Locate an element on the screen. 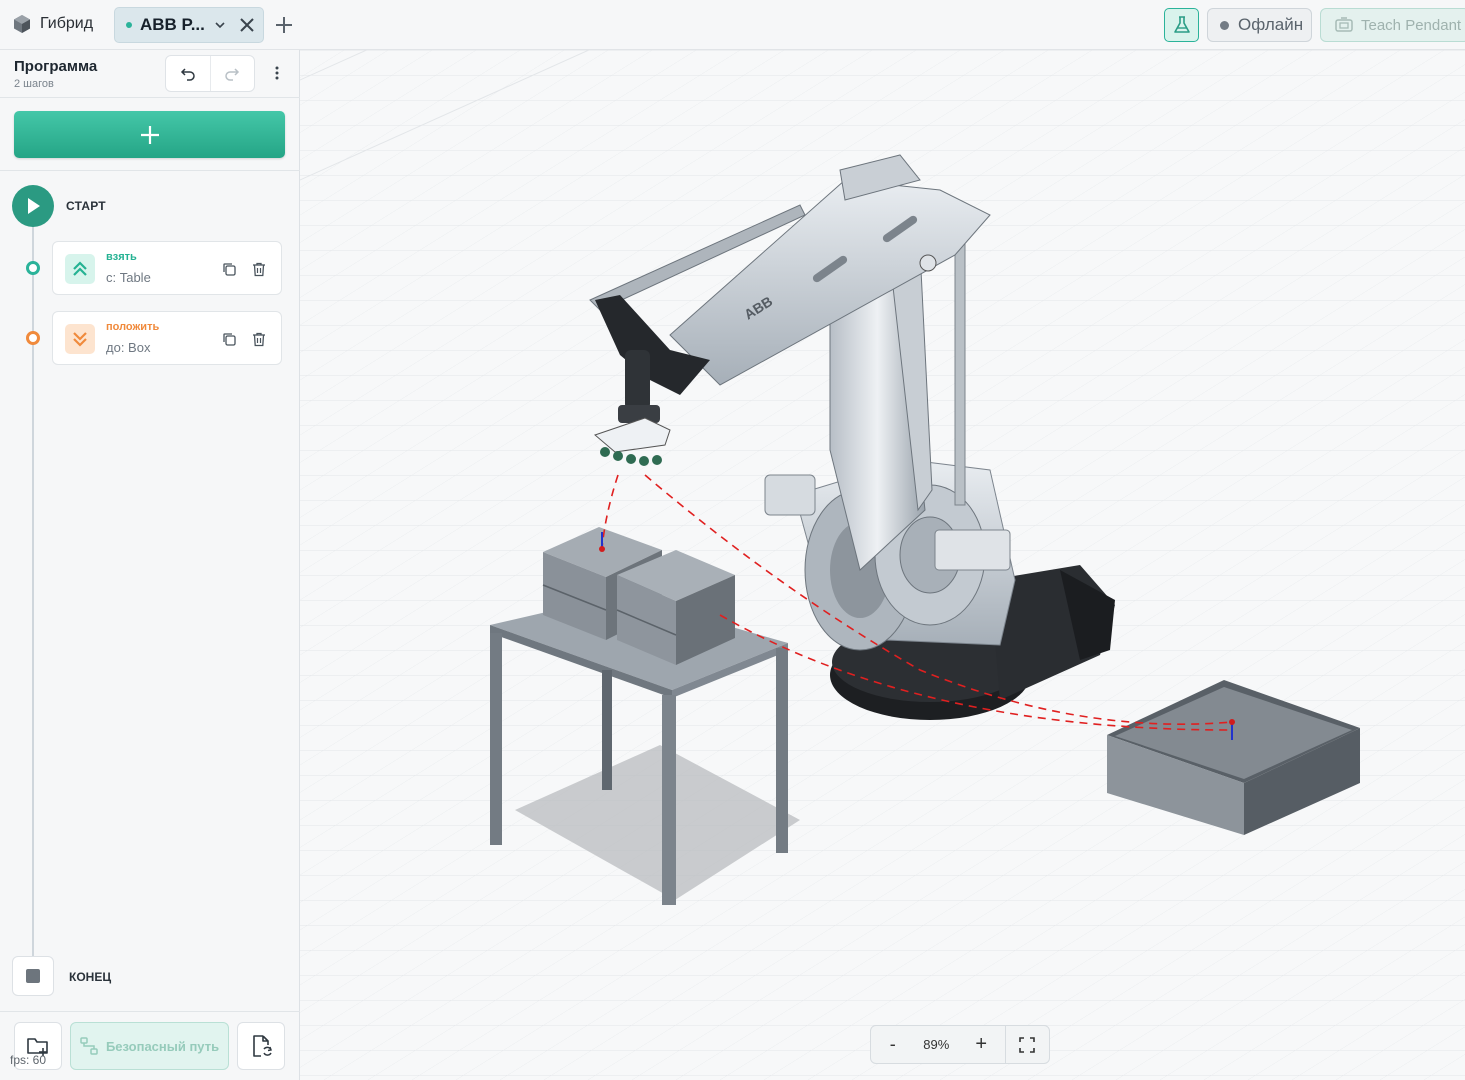 The image size is (1465, 1080). play-icon is located at coordinates (34, 206).